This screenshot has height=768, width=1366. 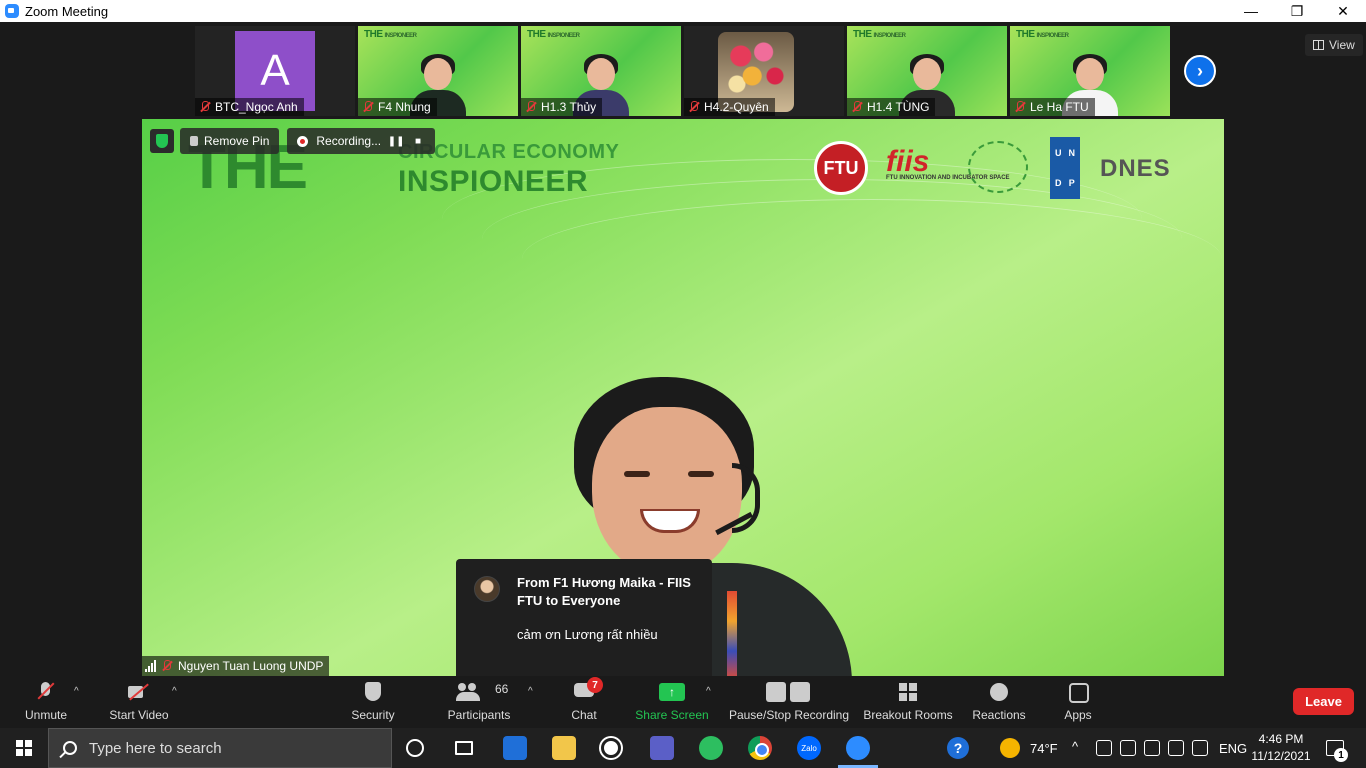 What do you see at coordinates (396, 141) in the screenshot?
I see `pause-recording-icon: ❚❚` at bounding box center [396, 141].